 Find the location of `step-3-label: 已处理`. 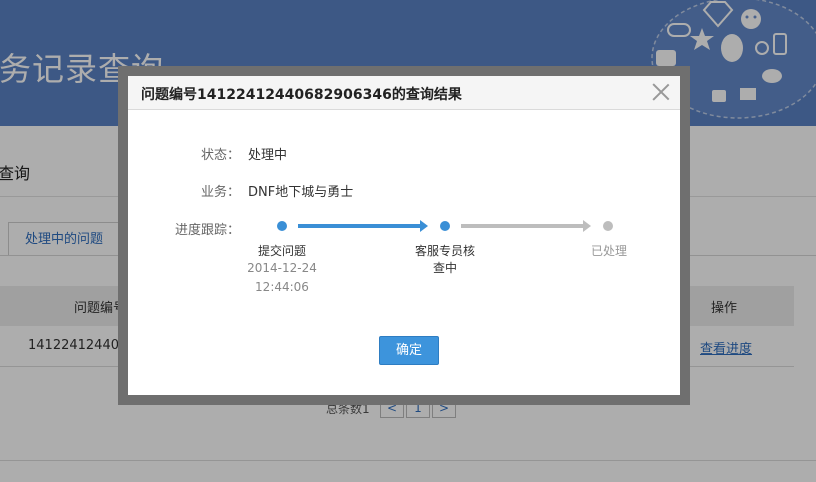

step-3-label: 已处理 is located at coordinates (608, 251).